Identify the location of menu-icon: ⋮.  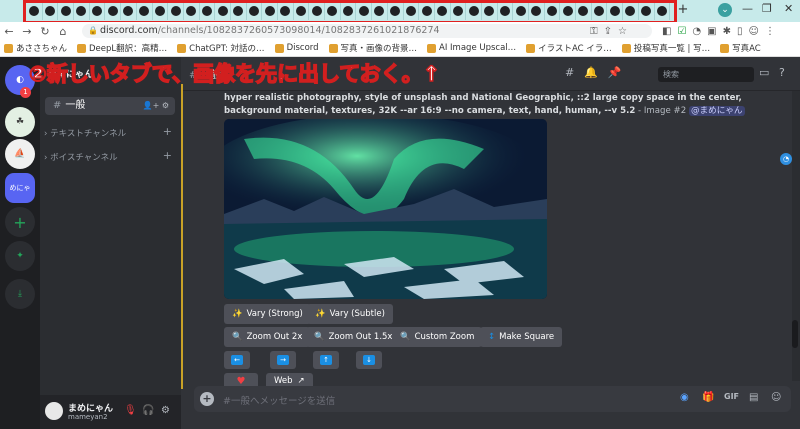
(770, 31).